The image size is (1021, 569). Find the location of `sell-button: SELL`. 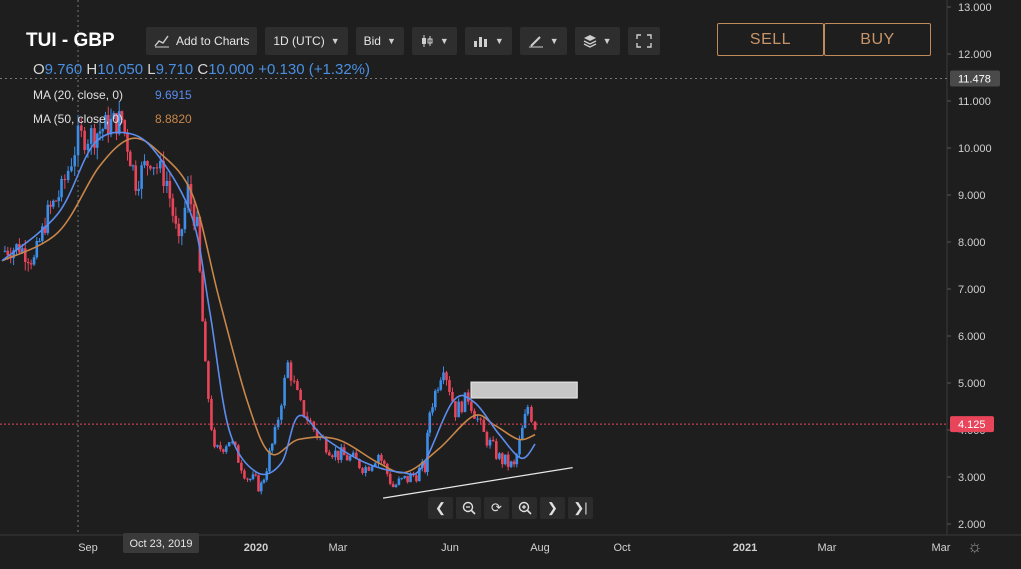

sell-button: SELL is located at coordinates (770, 39).